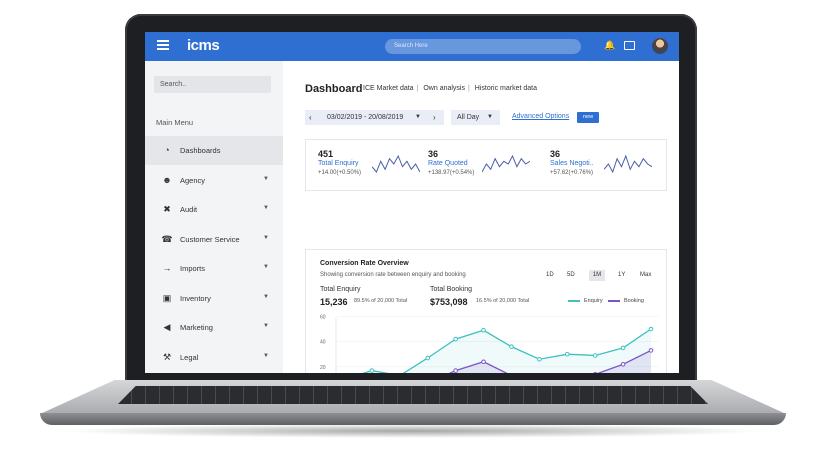 Image resolution: width=826 pixels, height=468 pixels. I want to click on legend-enquiry-label: Enquiry, so click(593, 301).